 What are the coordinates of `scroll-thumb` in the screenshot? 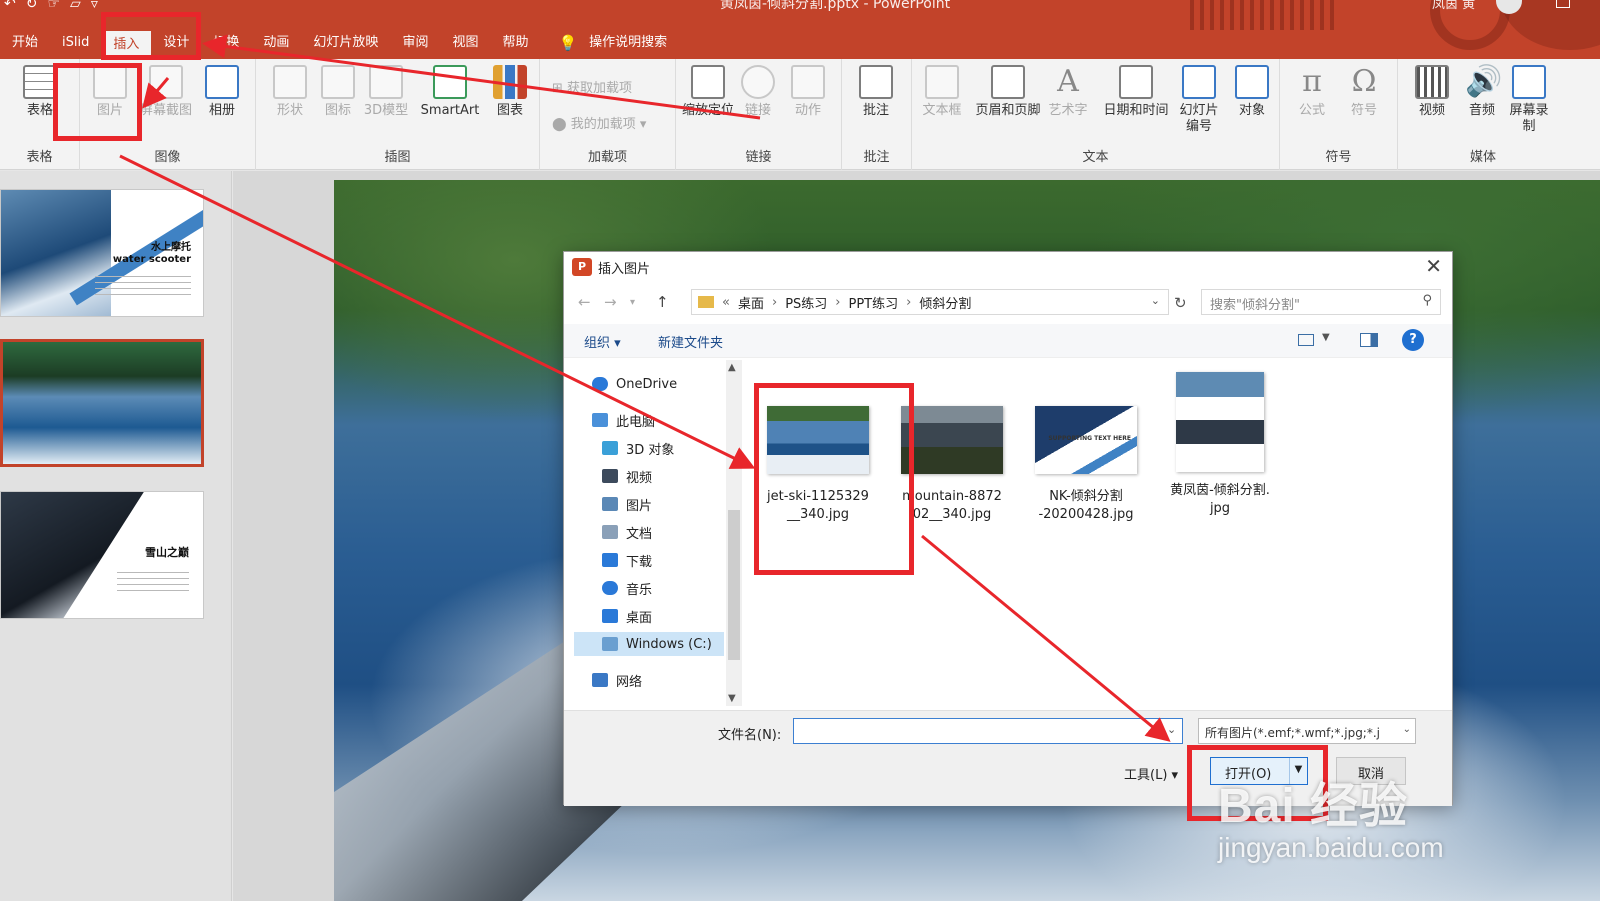 It's located at (734, 585).